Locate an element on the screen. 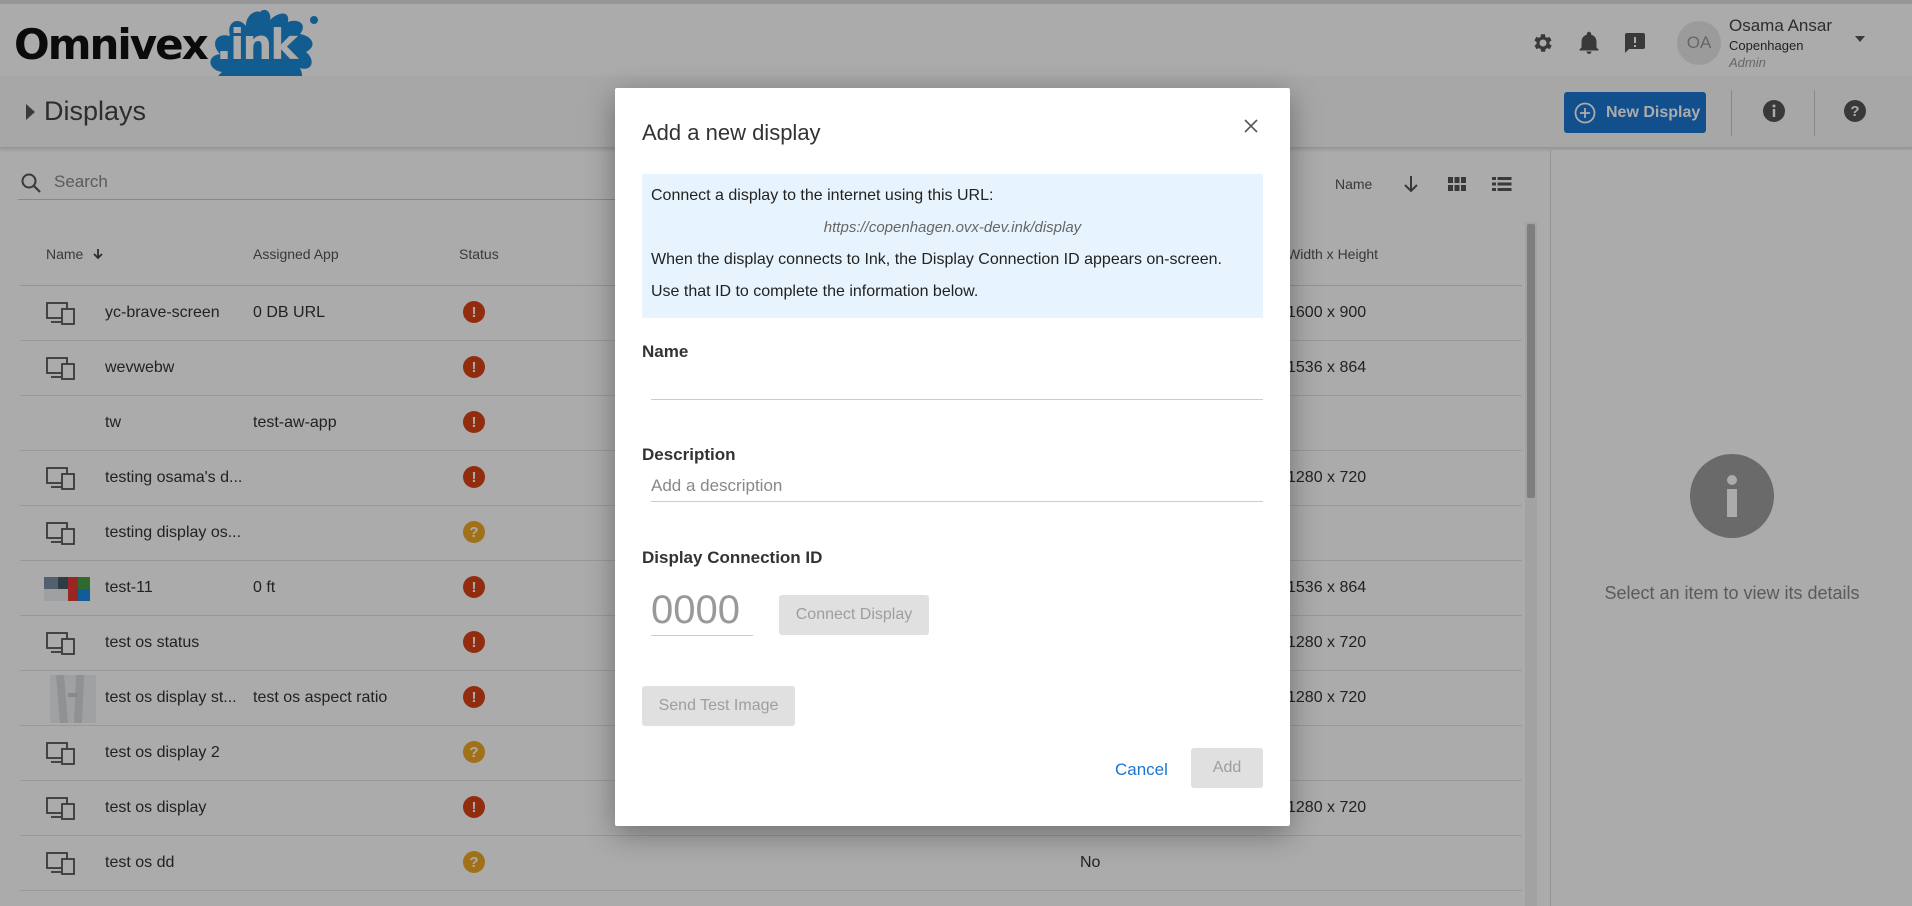 This screenshot has width=1912, height=906. add-button: Add is located at coordinates (1227, 768).